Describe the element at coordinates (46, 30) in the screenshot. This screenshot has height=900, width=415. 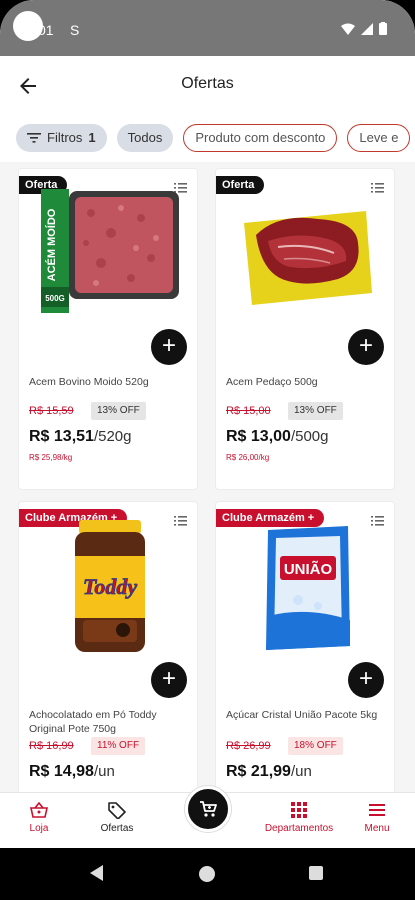
I see `status-time: 01` at that location.